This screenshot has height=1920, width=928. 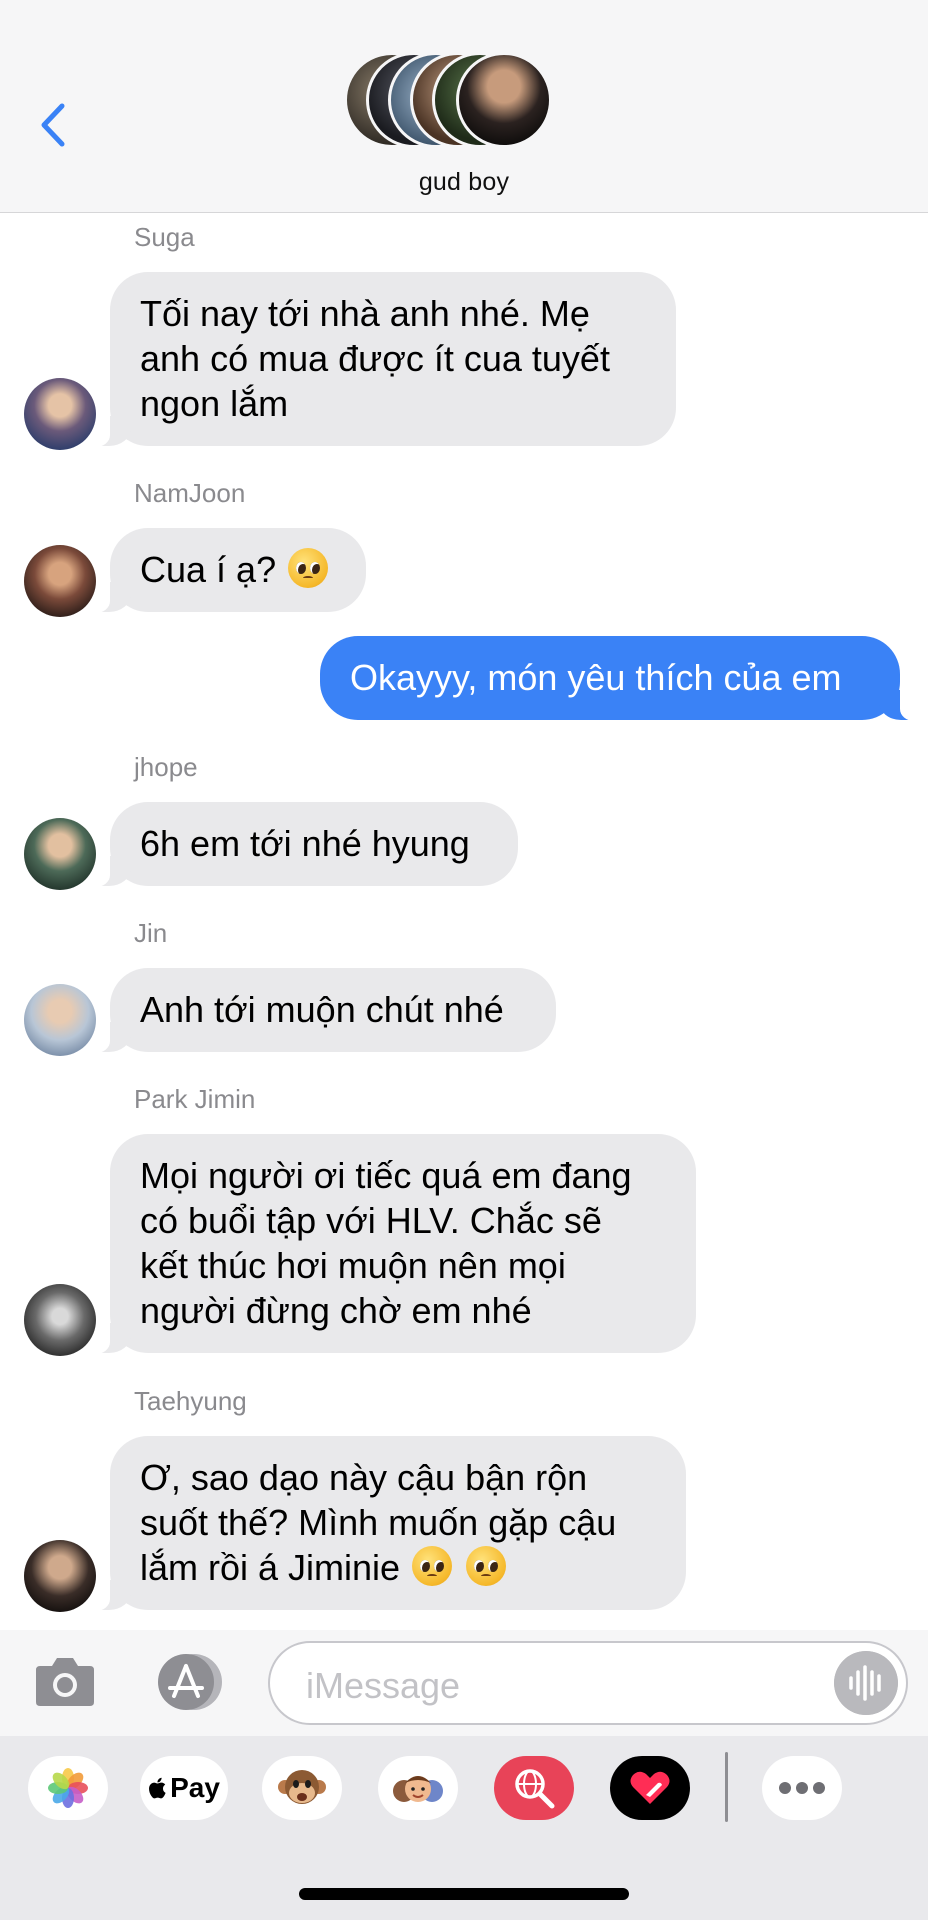 What do you see at coordinates (166, 767) in the screenshot?
I see `sender-name: jhope` at bounding box center [166, 767].